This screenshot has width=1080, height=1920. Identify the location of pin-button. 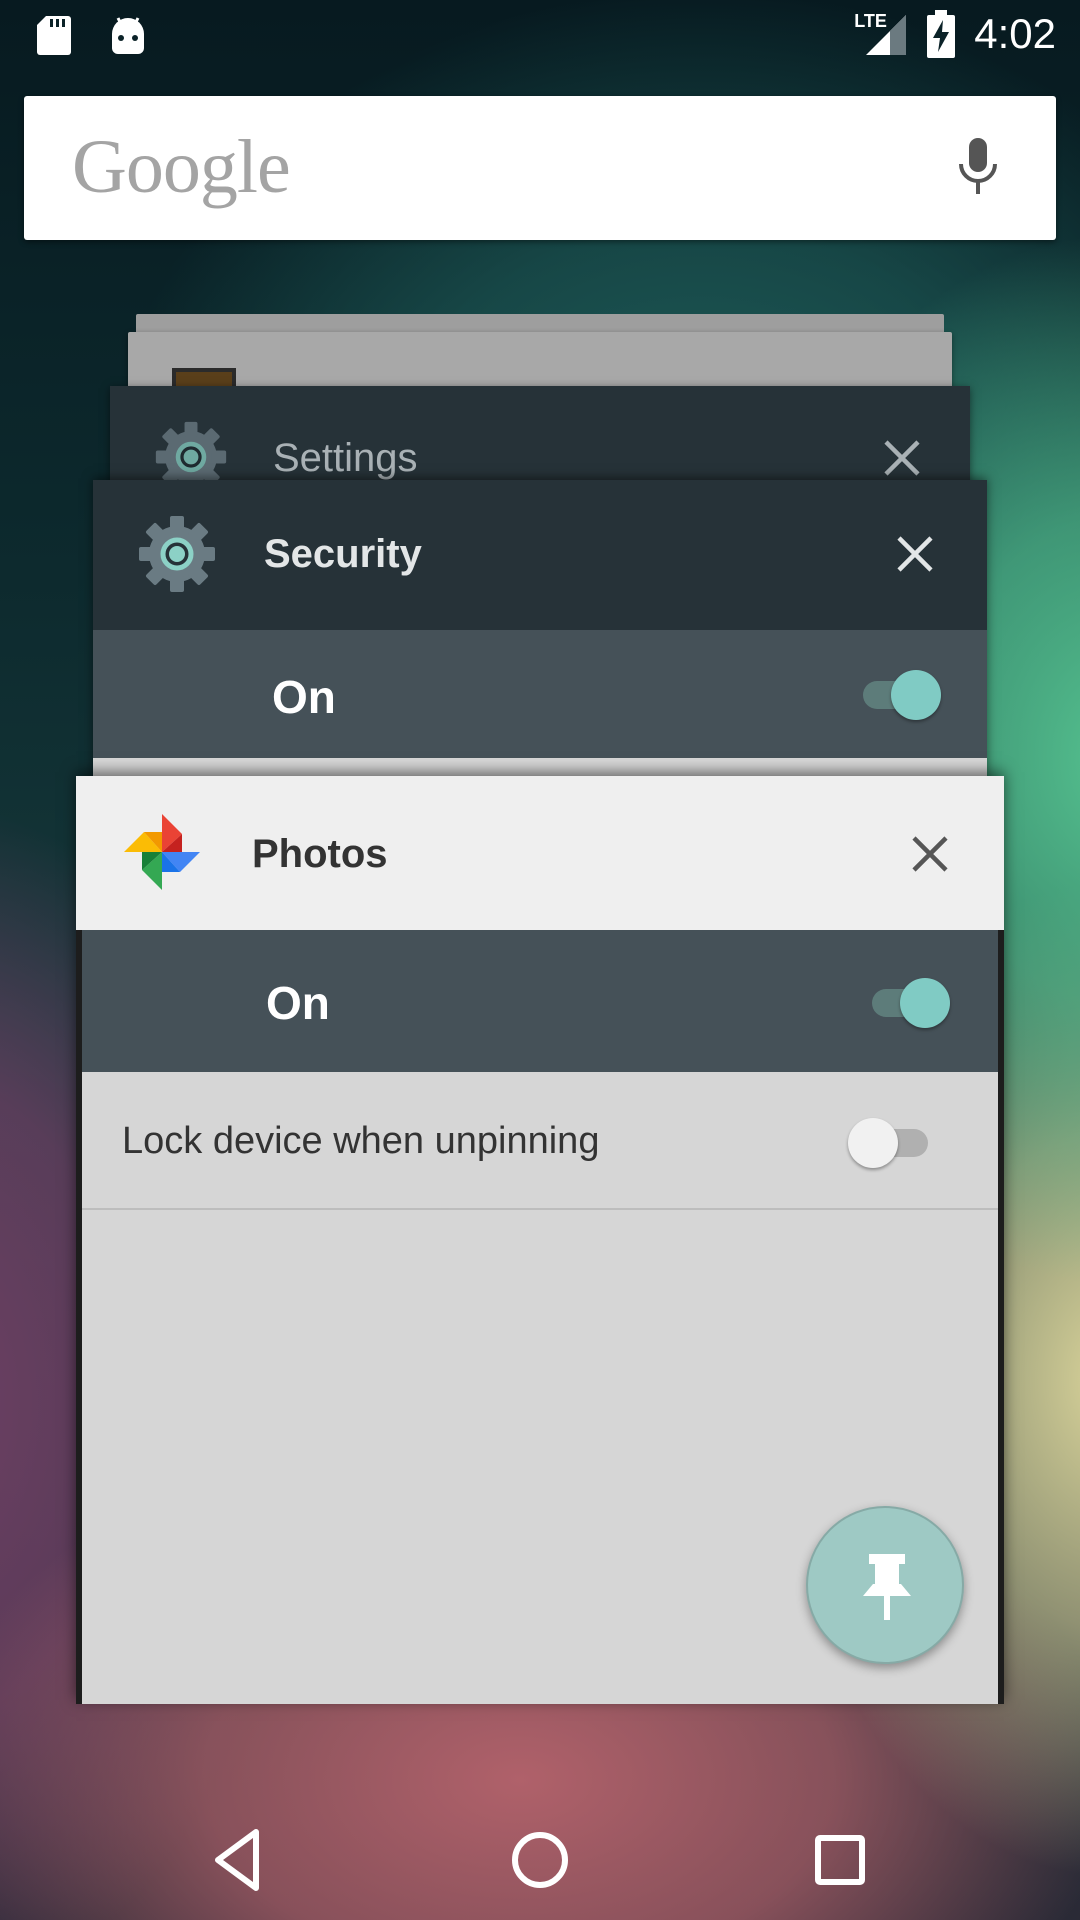
(885, 1585).